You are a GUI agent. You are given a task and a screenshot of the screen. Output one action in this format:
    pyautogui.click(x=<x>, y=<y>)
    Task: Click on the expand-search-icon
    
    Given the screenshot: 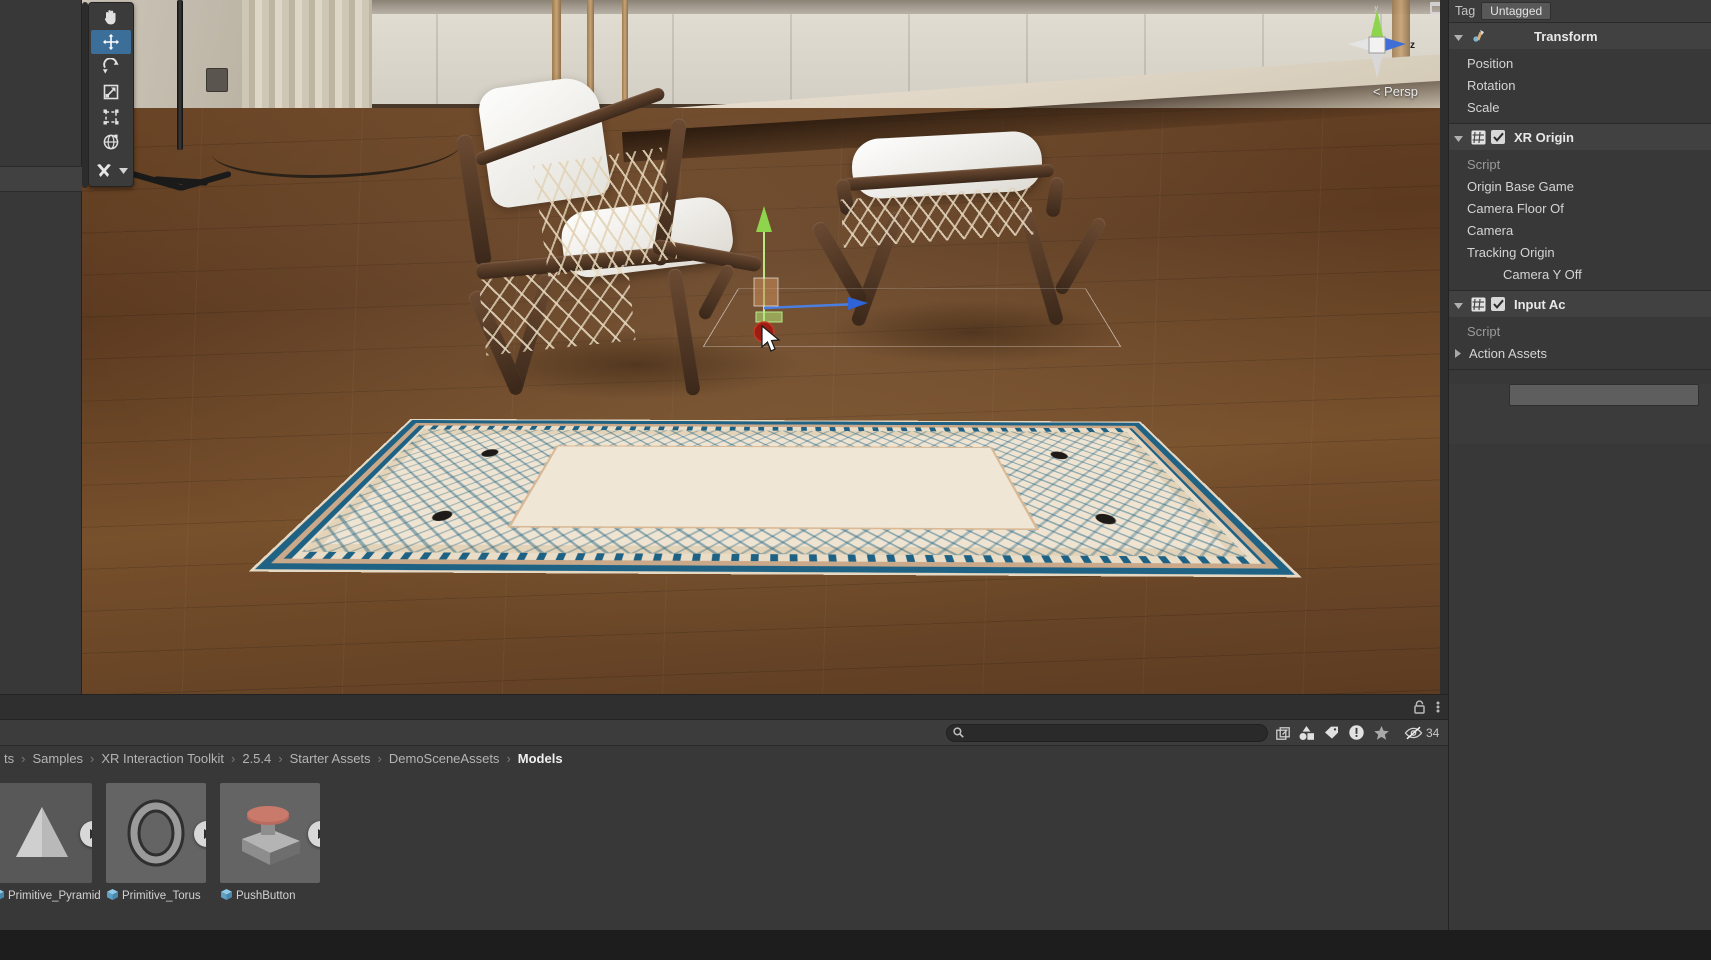 What is the action you would take?
    pyautogui.click(x=1283, y=736)
    